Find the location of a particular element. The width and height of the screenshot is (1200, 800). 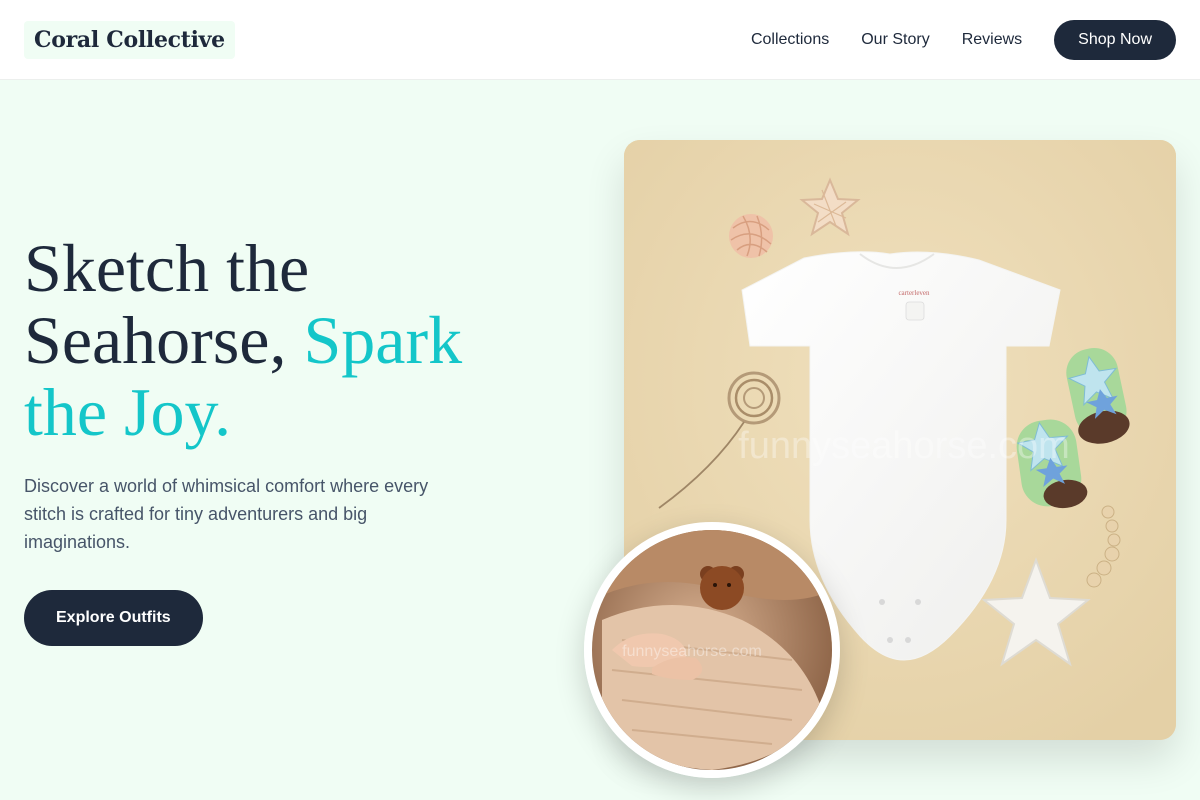

lifestyle-photo: funnyseahorse.com is located at coordinates (712, 650).